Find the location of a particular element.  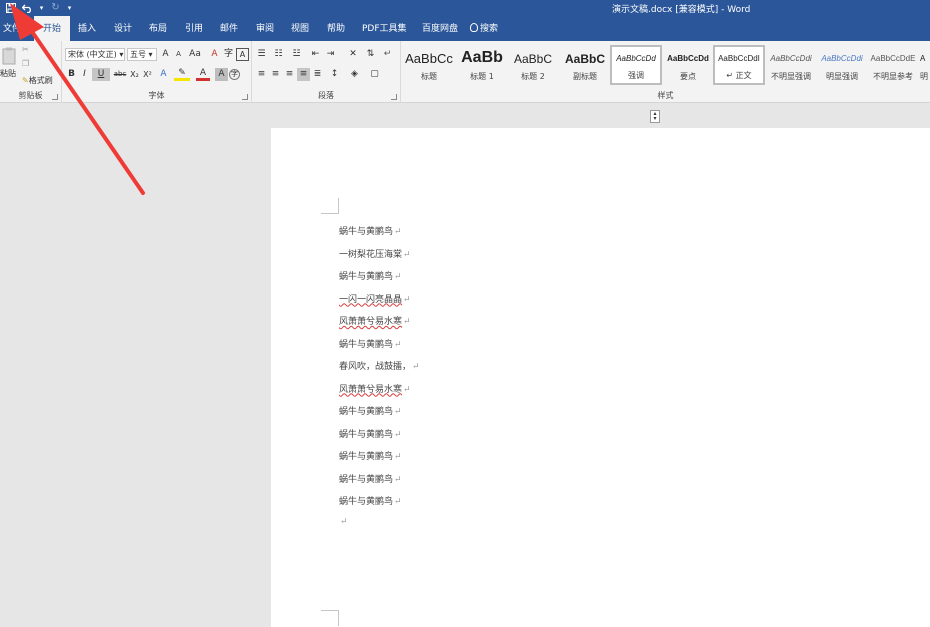

char-border-icon: A is located at coordinates (242, 54).